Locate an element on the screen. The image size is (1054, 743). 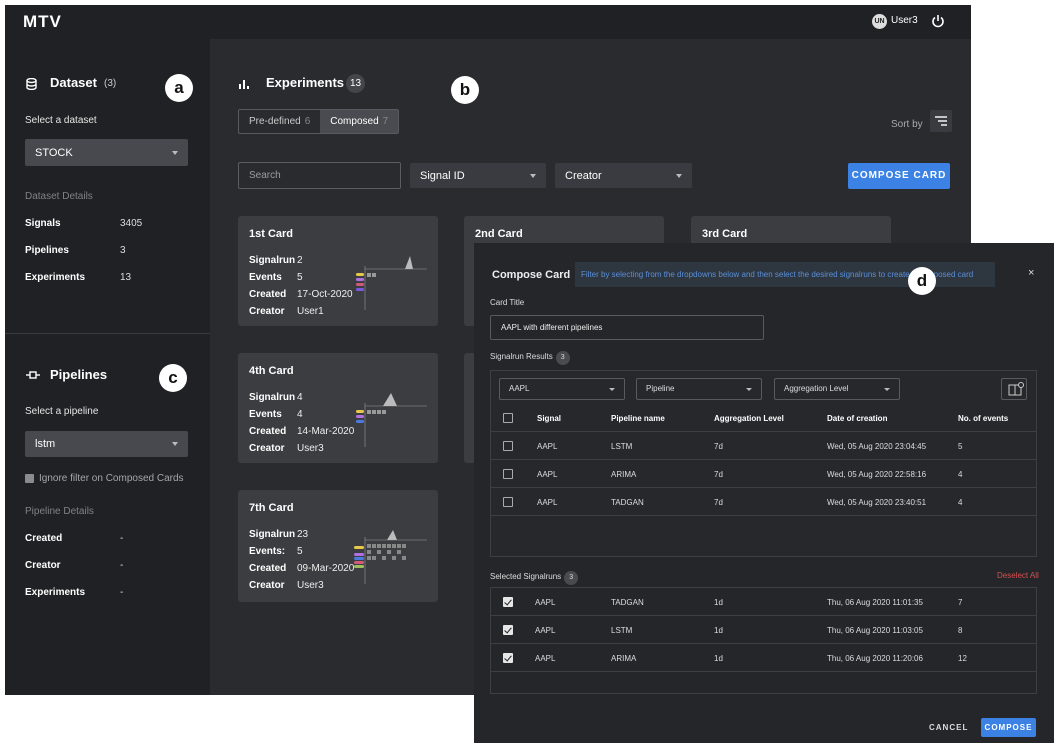
sort-by-label: Sort by is located at coordinates (907, 124).